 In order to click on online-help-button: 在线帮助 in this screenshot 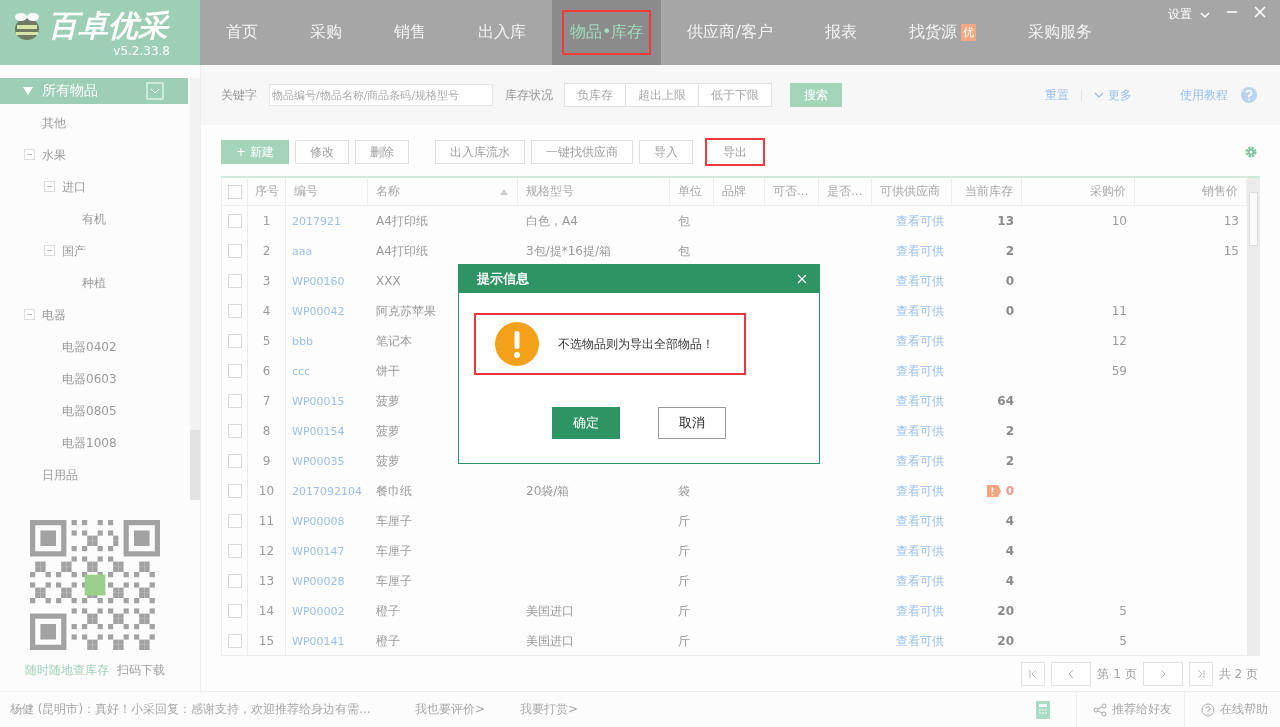, I will do `click(1232, 709)`.